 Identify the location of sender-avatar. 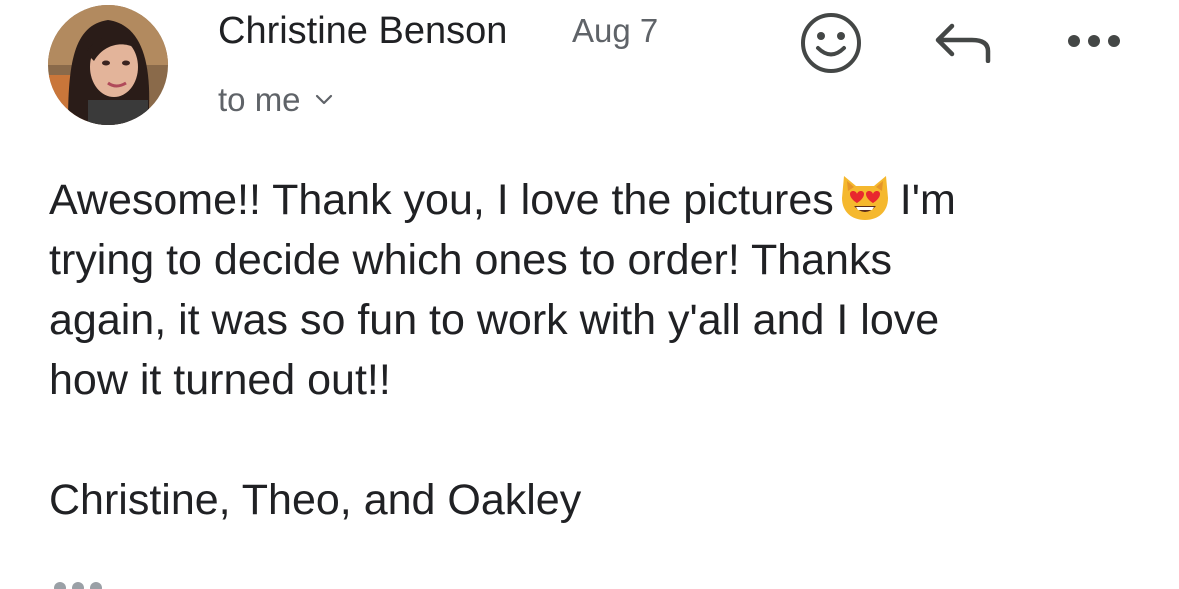
(108, 65).